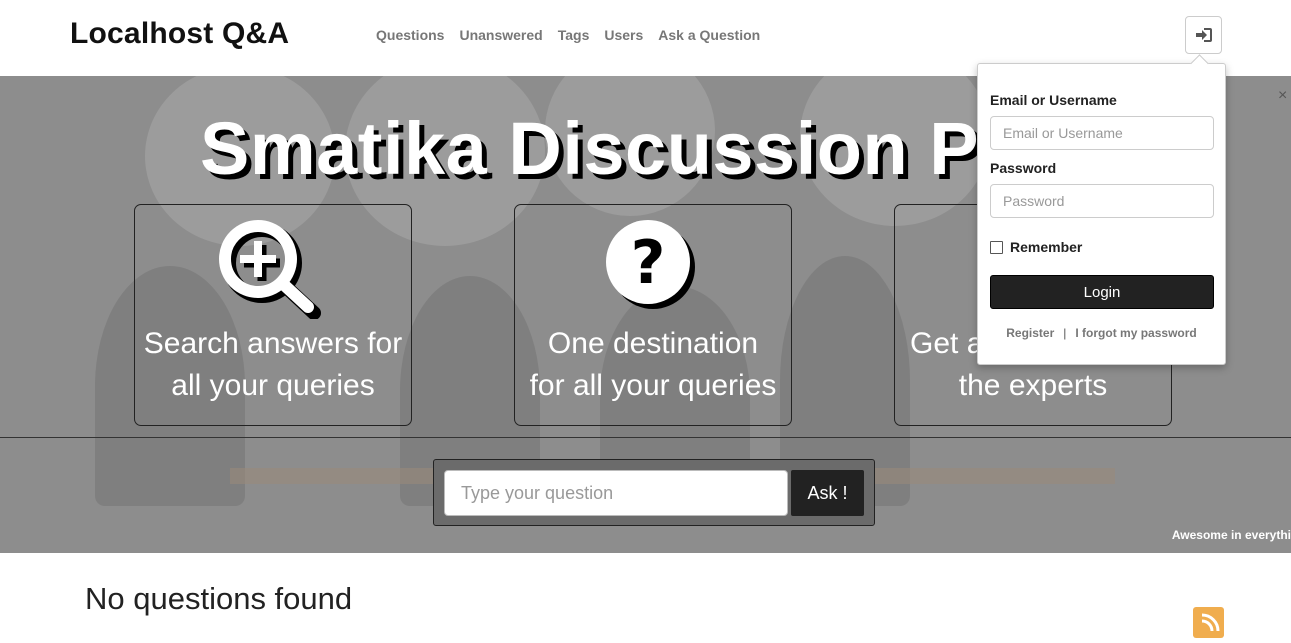  I want to click on nav-tags: Tags, so click(574, 35).